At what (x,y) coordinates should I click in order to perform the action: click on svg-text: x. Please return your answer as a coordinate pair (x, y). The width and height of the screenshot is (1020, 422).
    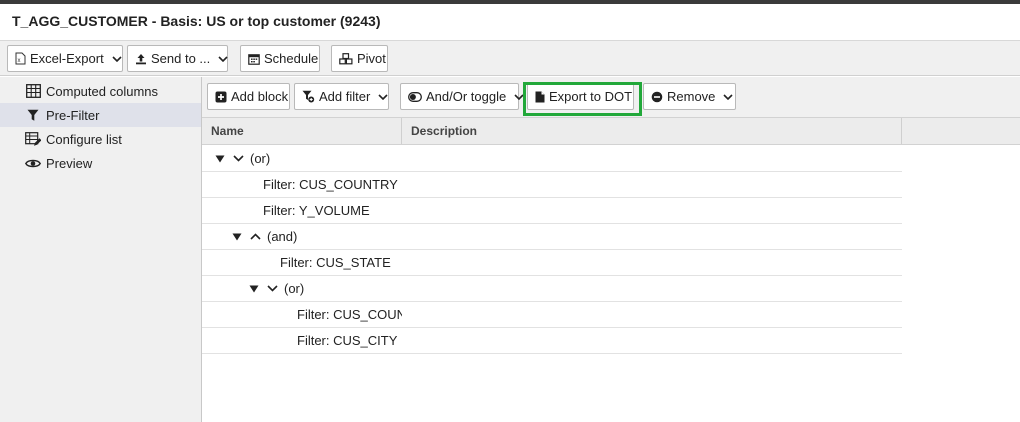
    Looking at the image, I should click on (19, 61).